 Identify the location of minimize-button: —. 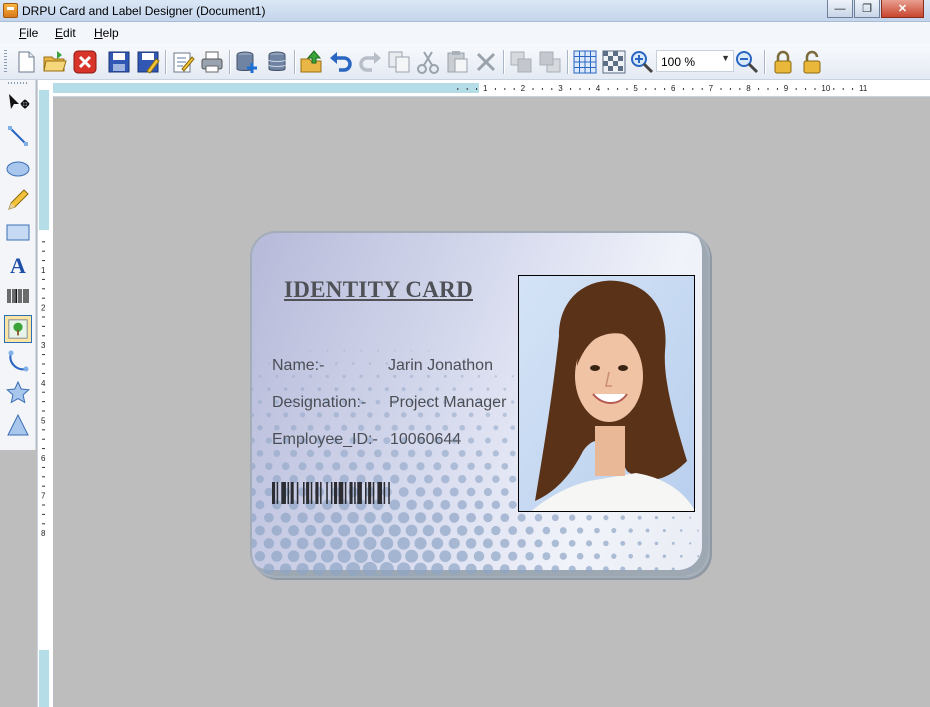
(840, 9).